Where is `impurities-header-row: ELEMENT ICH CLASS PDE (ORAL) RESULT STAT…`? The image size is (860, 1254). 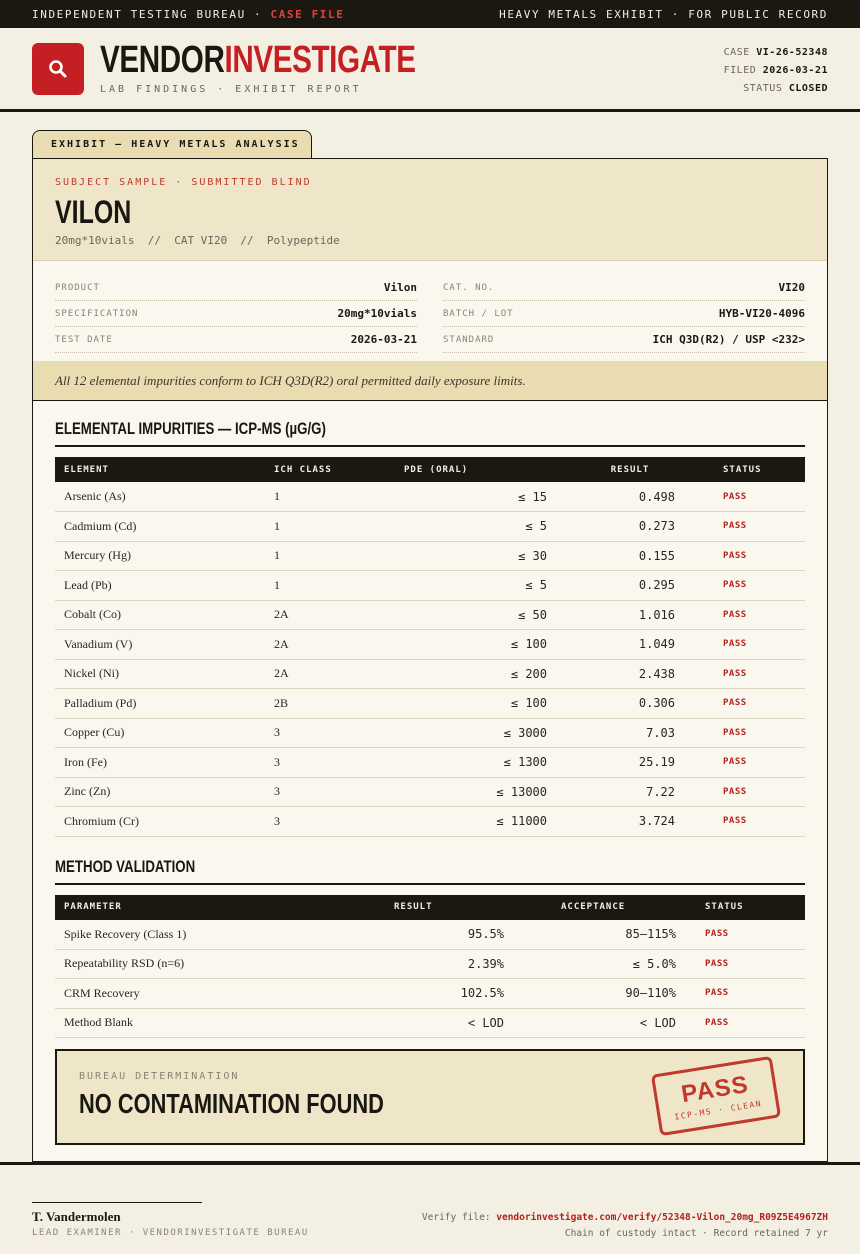 impurities-header-row: ELEMENT ICH CLASS PDE (ORAL) RESULT STAT… is located at coordinates (430, 469).